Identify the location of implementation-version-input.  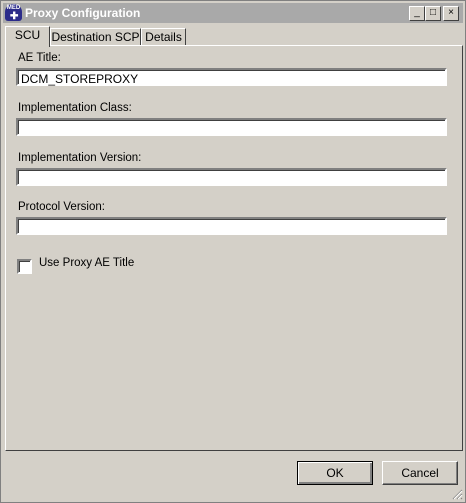
(231, 177).